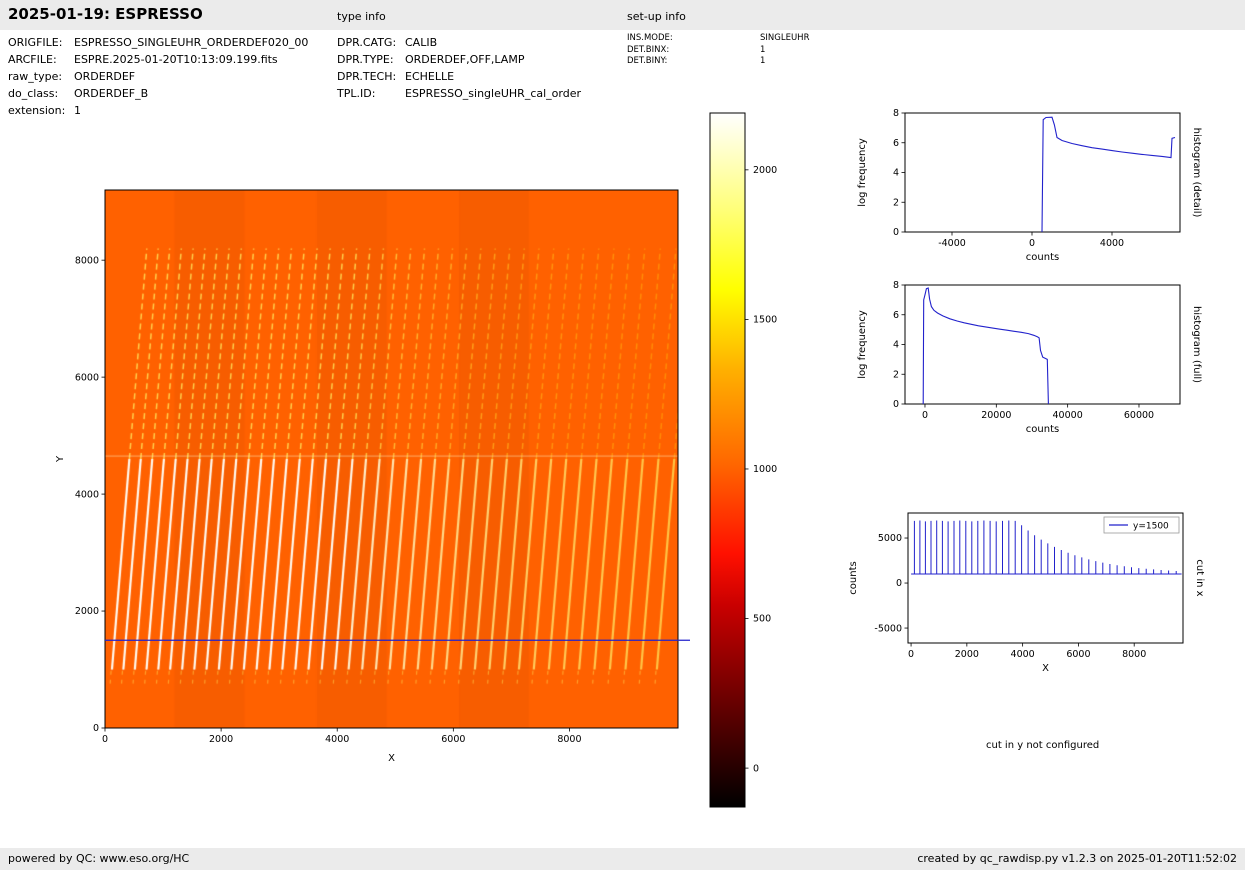  What do you see at coordinates (727, 460) in the screenshot?
I see `colorbar-gradient` at bounding box center [727, 460].